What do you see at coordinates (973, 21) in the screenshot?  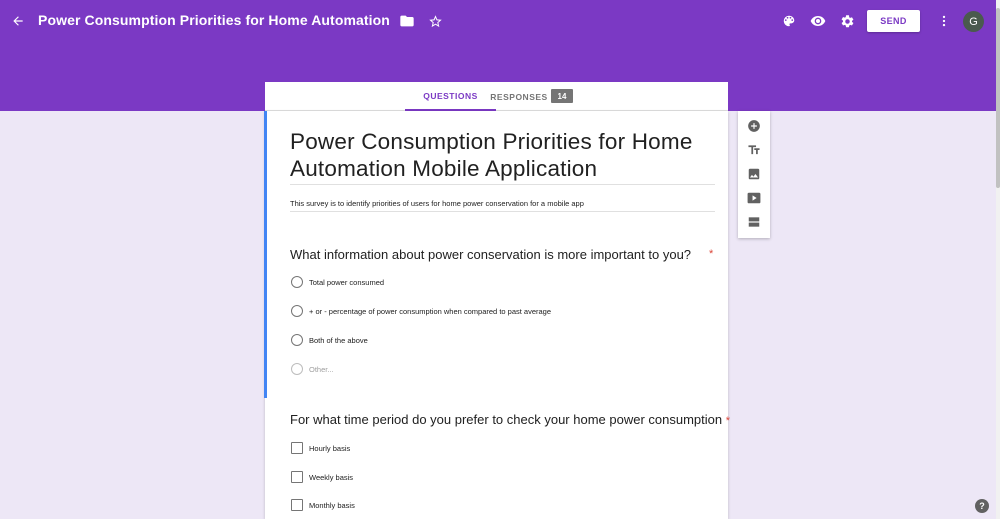 I see `avatar: G` at bounding box center [973, 21].